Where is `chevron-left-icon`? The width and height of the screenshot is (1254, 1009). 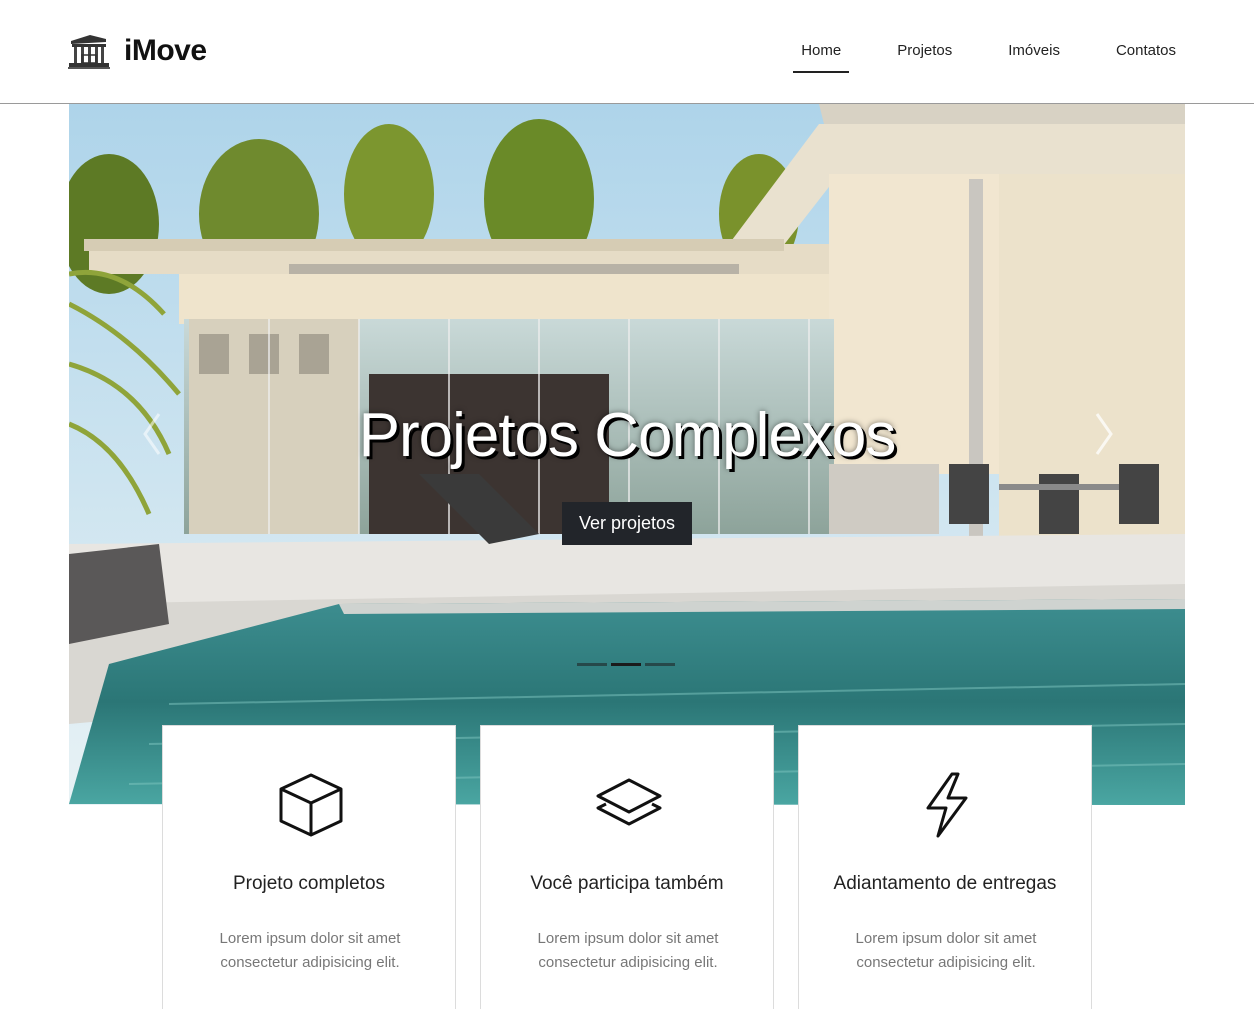 chevron-left-icon is located at coordinates (152, 434).